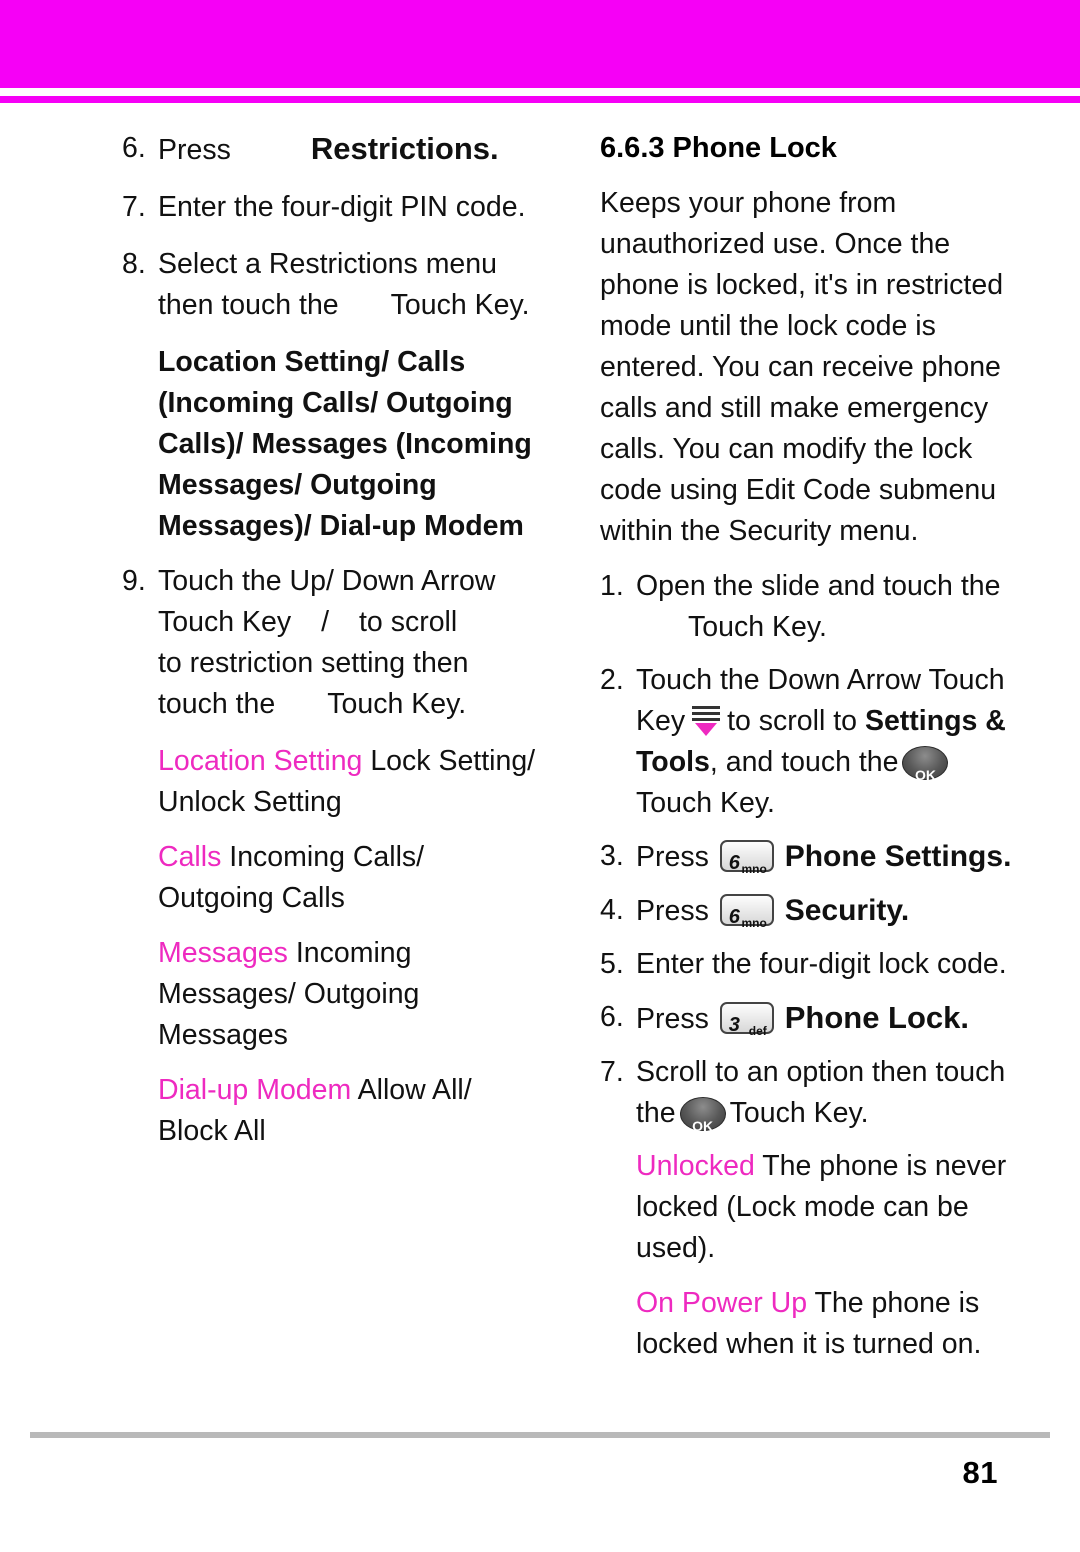 The height and width of the screenshot is (1552, 1080). What do you see at coordinates (656, 1113) in the screenshot?
I see `step-text: the` at bounding box center [656, 1113].